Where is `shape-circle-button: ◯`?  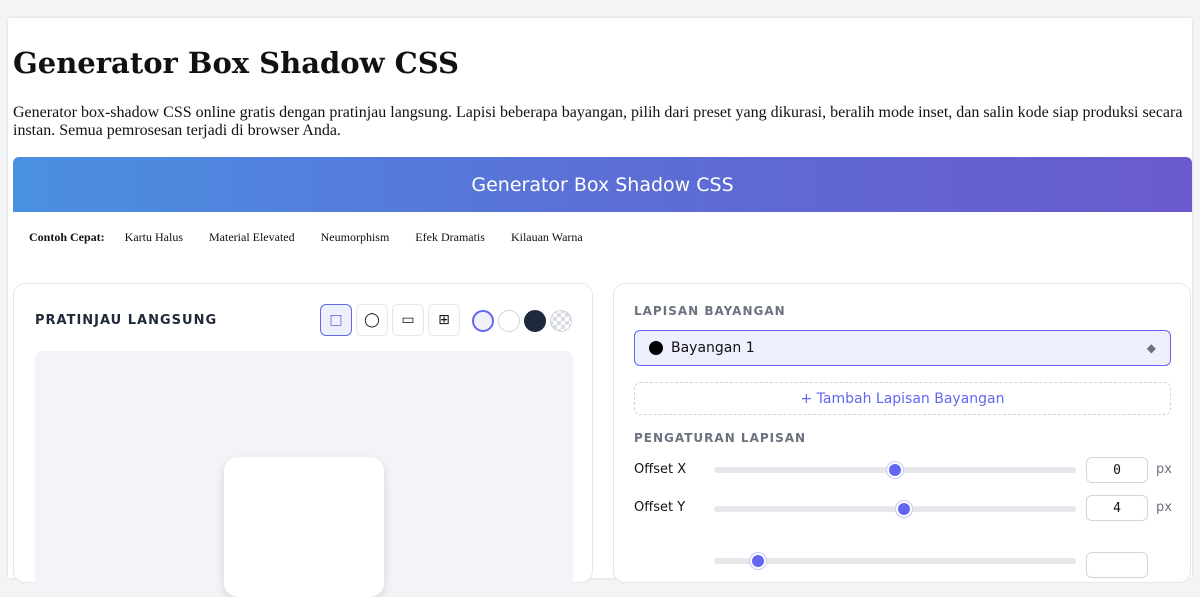
shape-circle-button: ◯ is located at coordinates (372, 320).